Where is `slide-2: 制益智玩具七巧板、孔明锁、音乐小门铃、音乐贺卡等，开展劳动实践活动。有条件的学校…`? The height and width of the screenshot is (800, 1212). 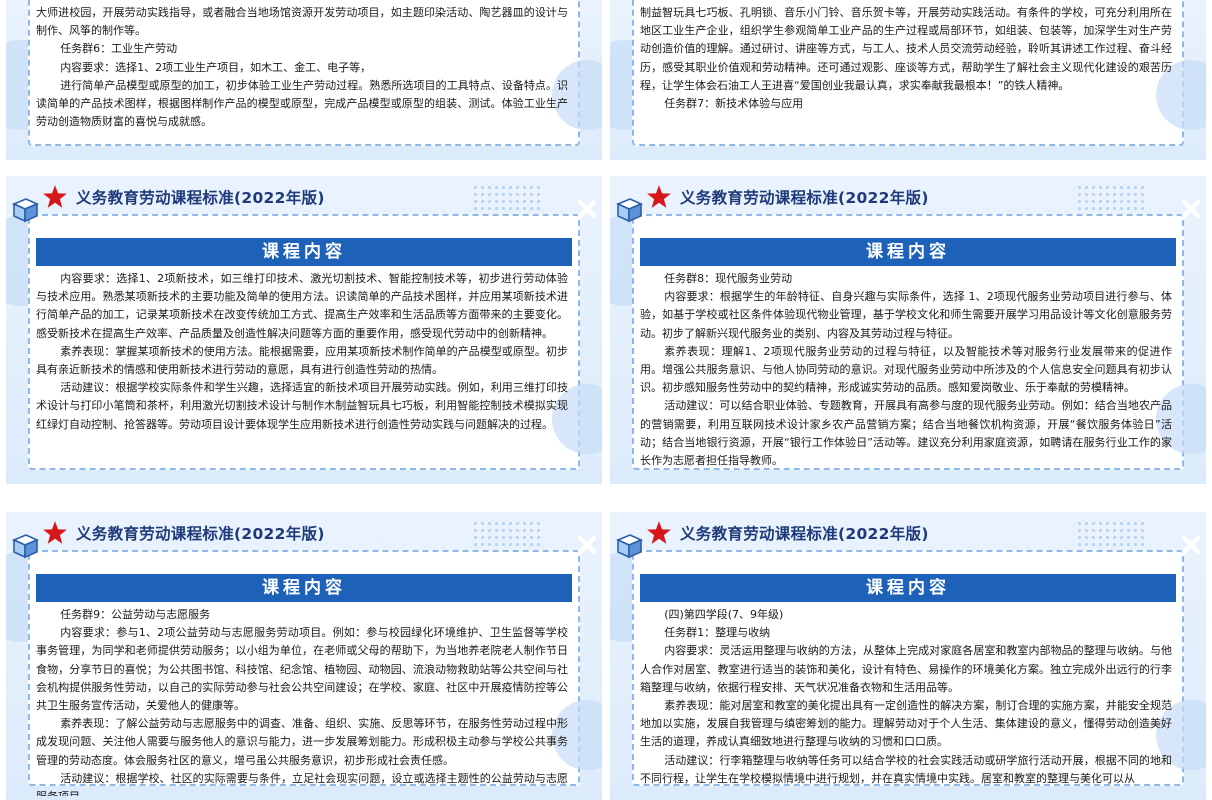
slide-2: 制益智玩具七巧板、孔明锁、音乐小门铃、音乐贺卡等，开展劳动实践活动。有条件的学校… is located at coordinates (908, 80).